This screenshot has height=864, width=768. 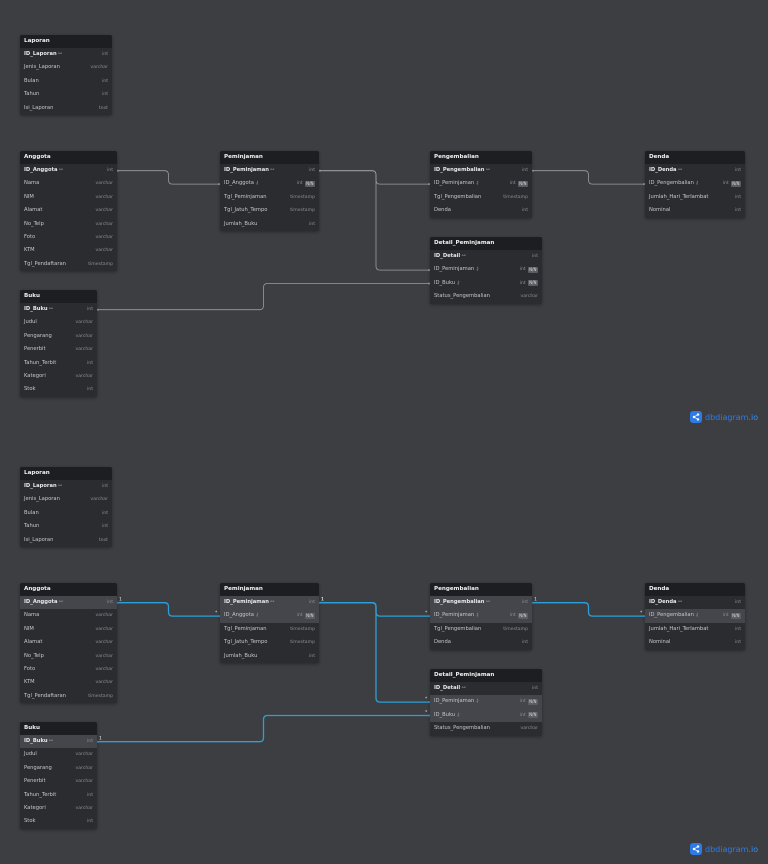 What do you see at coordinates (695, 589) in the screenshot?
I see `table-title: Denda` at bounding box center [695, 589].